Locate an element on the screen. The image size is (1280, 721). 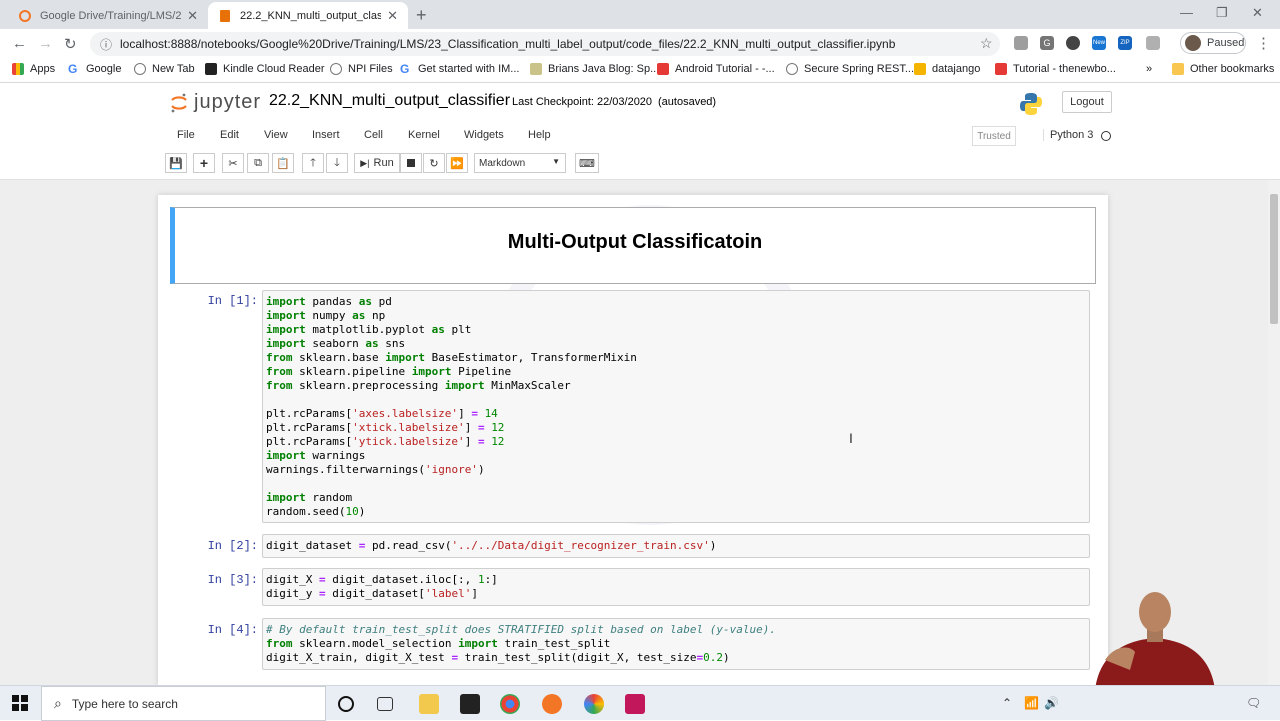
chrome-icon is located at coordinates (510, 704).